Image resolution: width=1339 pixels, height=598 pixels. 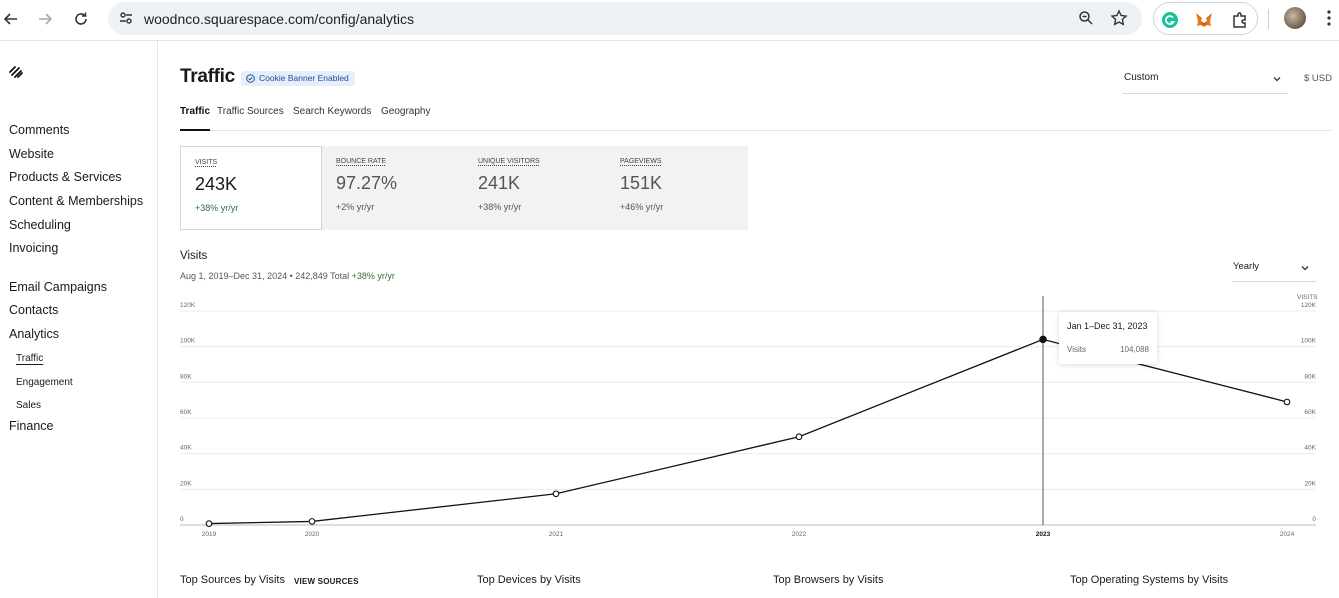 I want to click on back-arrow-icon, so click(x=10, y=19).